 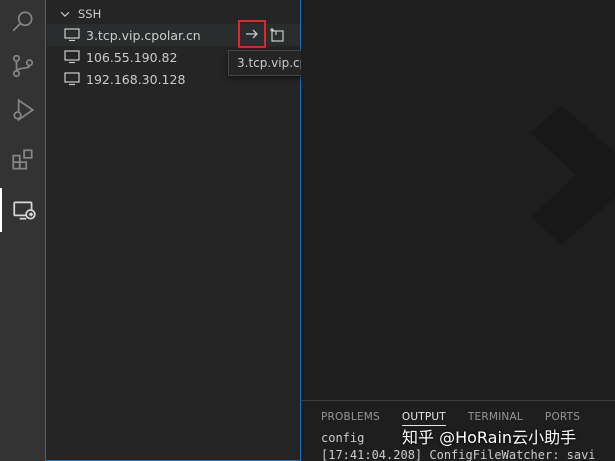 I want to click on remote-explorer-icon, so click(x=22, y=210).